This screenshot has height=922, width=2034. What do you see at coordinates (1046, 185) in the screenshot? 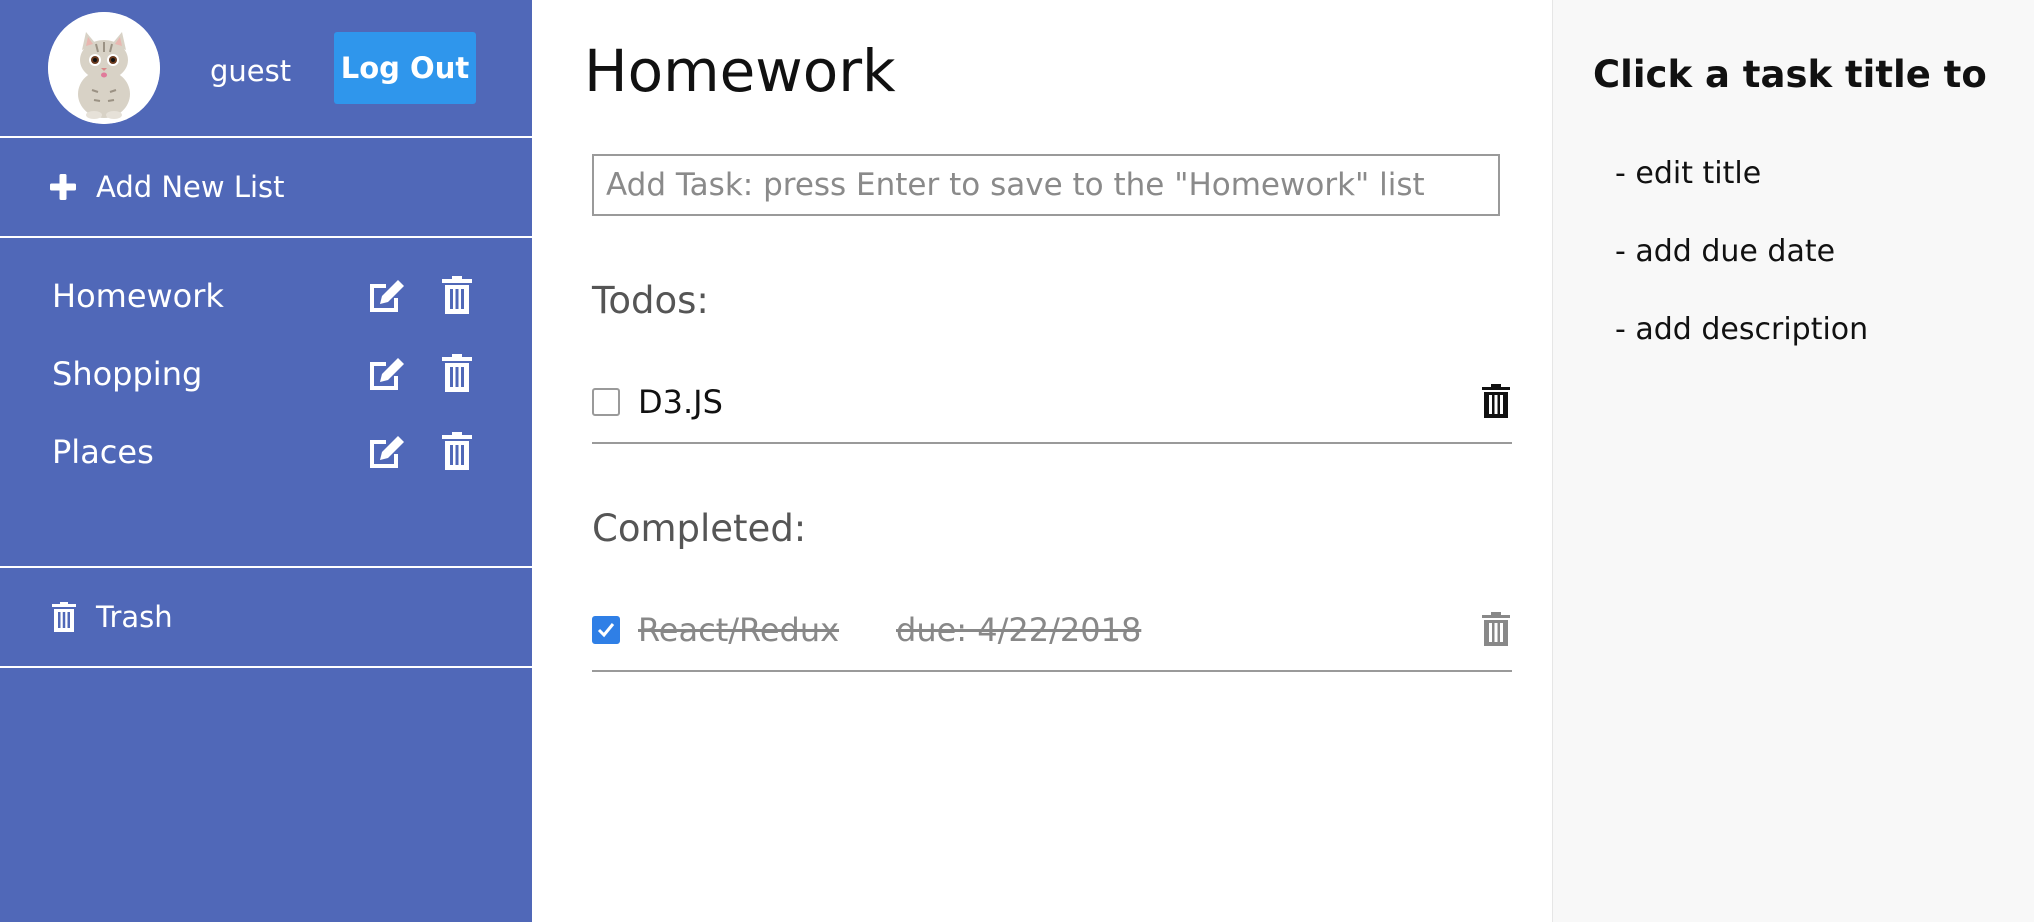
I see `add-task-input` at bounding box center [1046, 185].